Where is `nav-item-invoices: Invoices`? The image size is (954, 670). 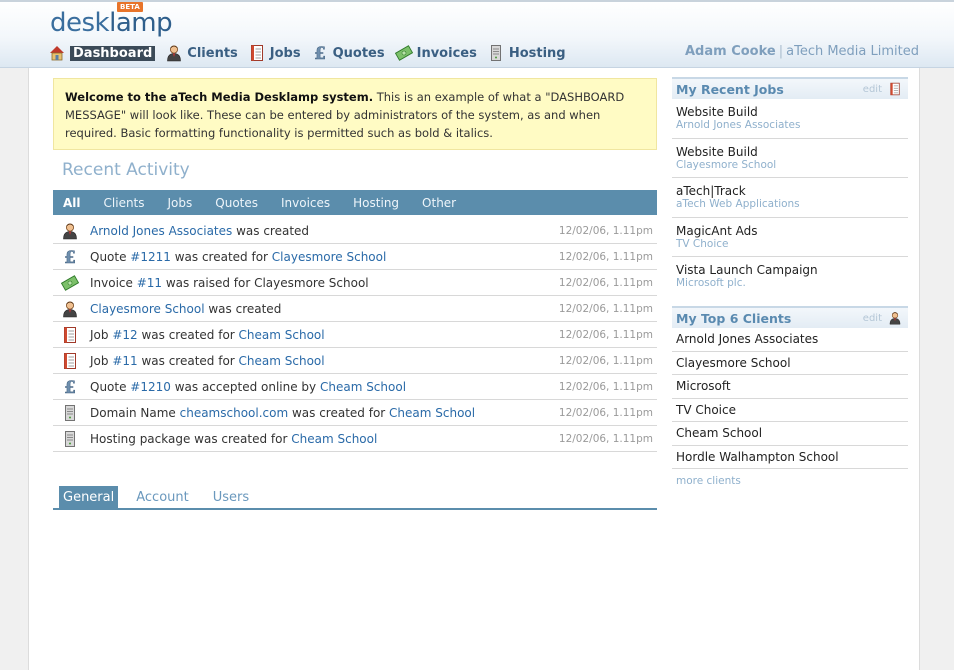
nav-item-invoices: Invoices is located at coordinates (435, 53).